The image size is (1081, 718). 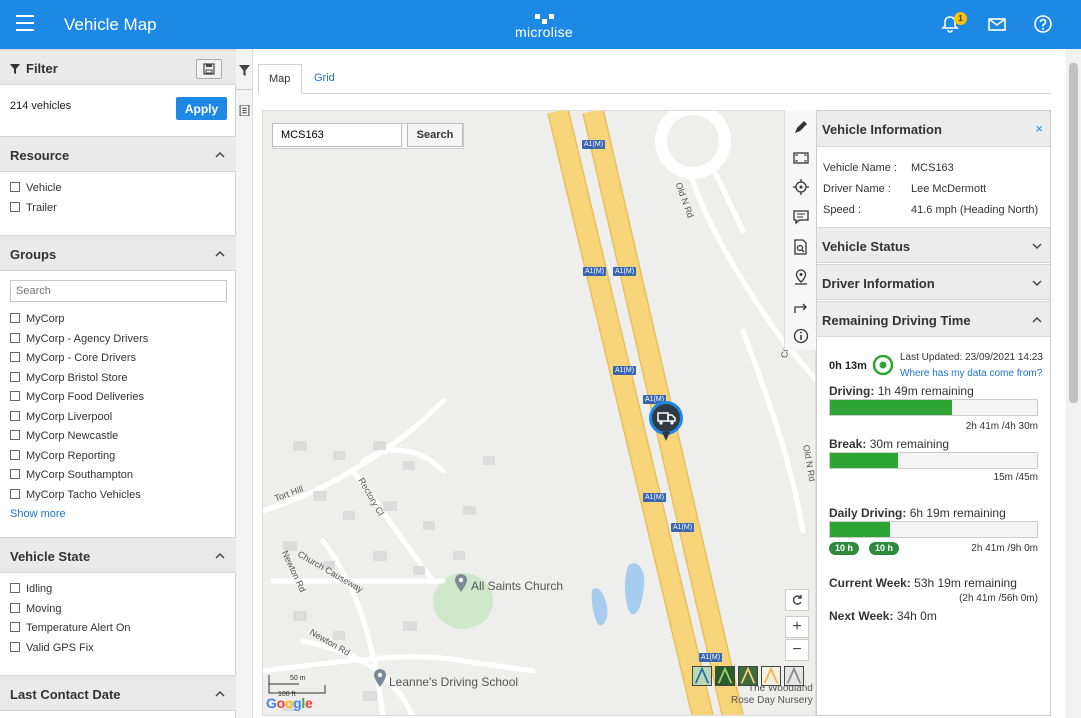 I want to click on checkbox-group: MyCorp Newcastle, so click(x=64, y=438).